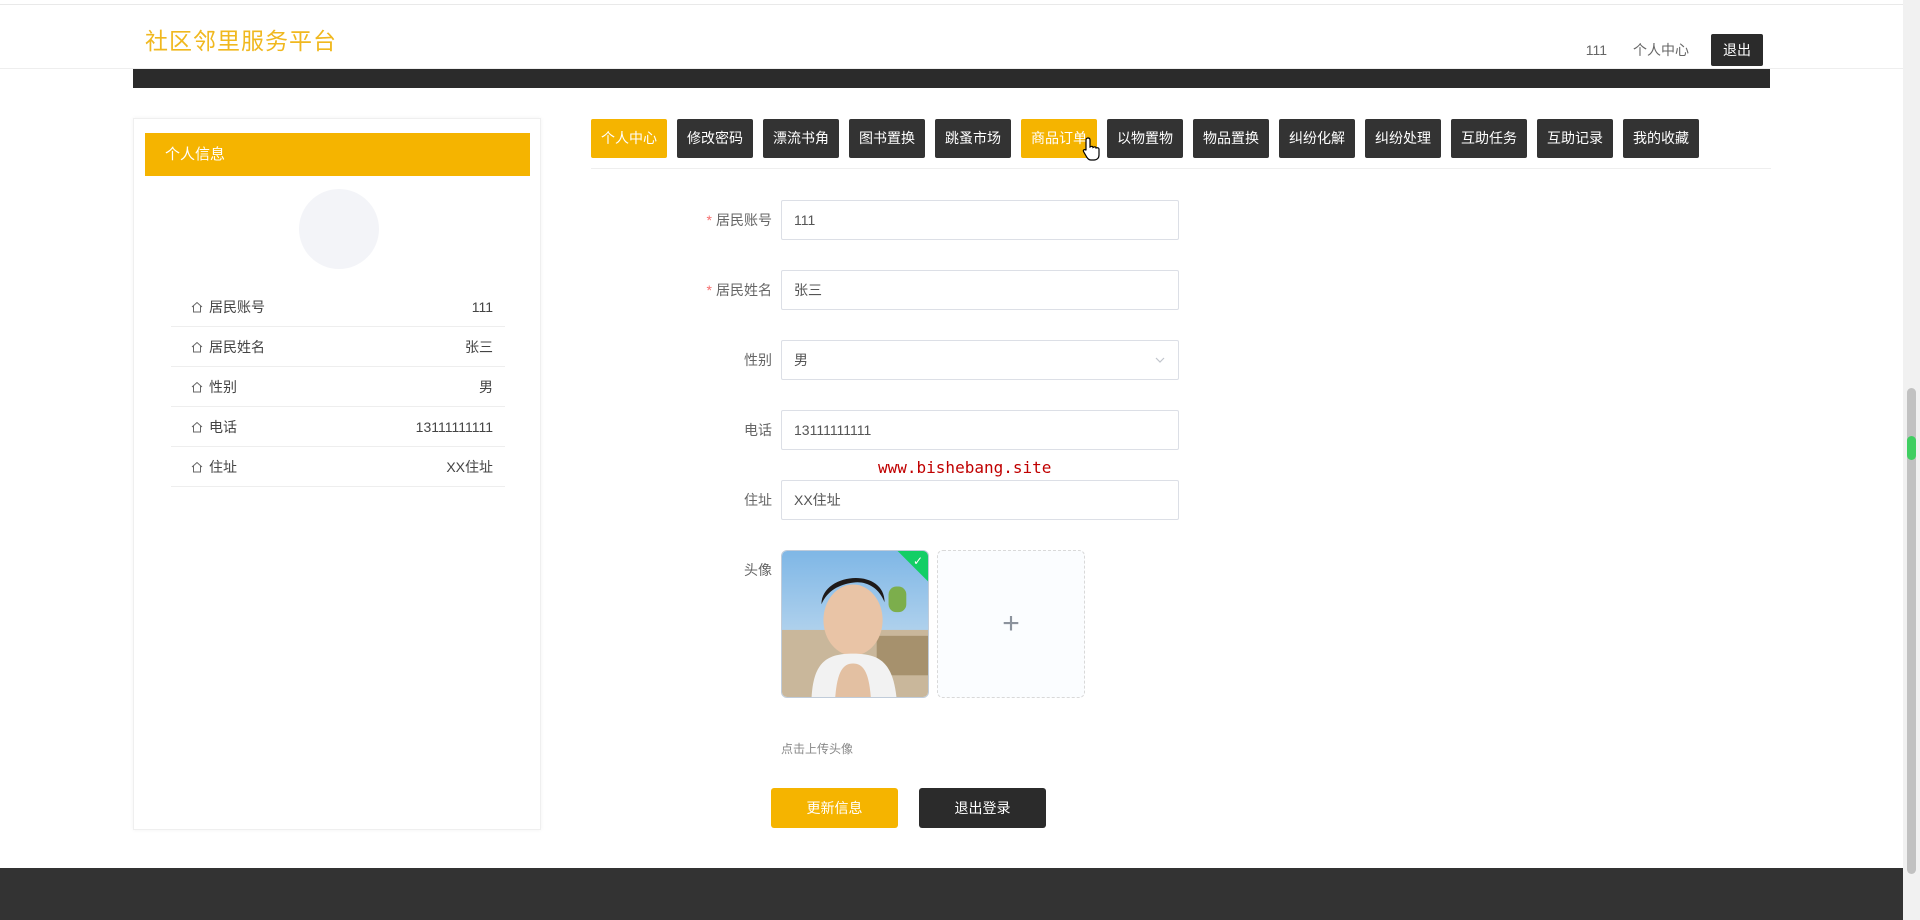  Describe the element at coordinates (486, 386) in the screenshot. I see `info-value: 男` at that location.